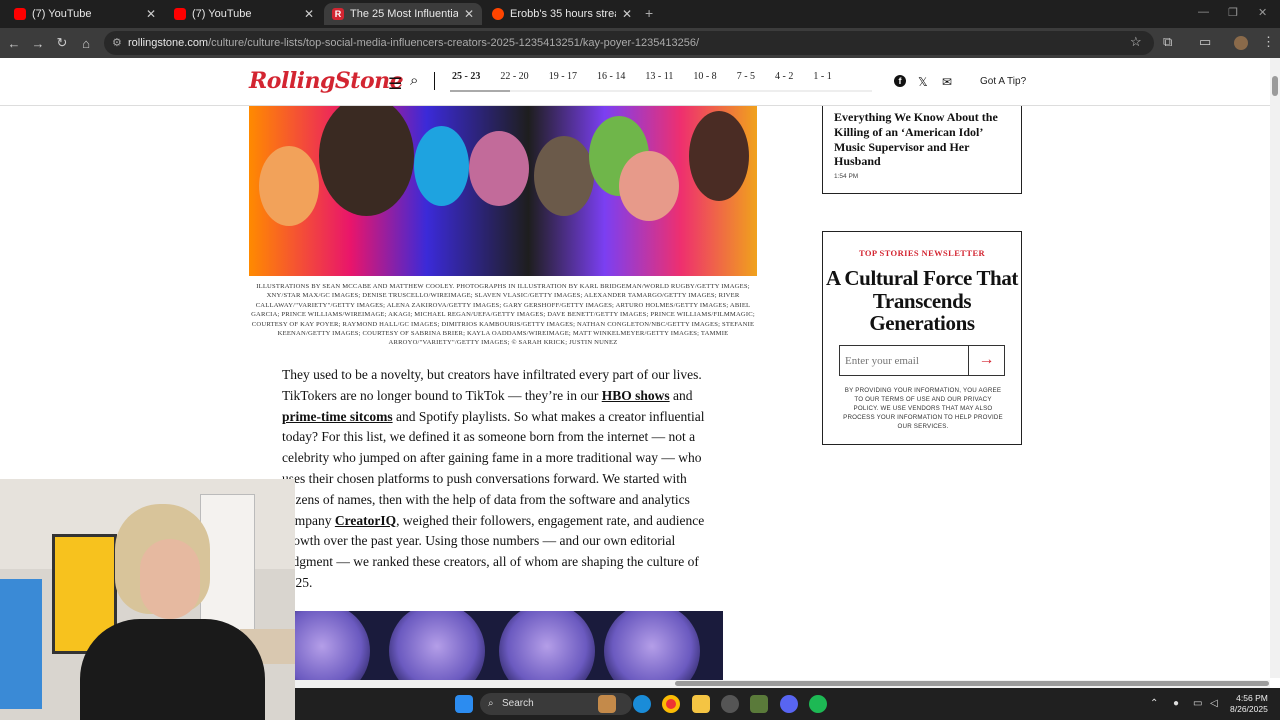  What do you see at coordinates (661, 91) in the screenshot?
I see `rank-scrollbar` at bounding box center [661, 91].